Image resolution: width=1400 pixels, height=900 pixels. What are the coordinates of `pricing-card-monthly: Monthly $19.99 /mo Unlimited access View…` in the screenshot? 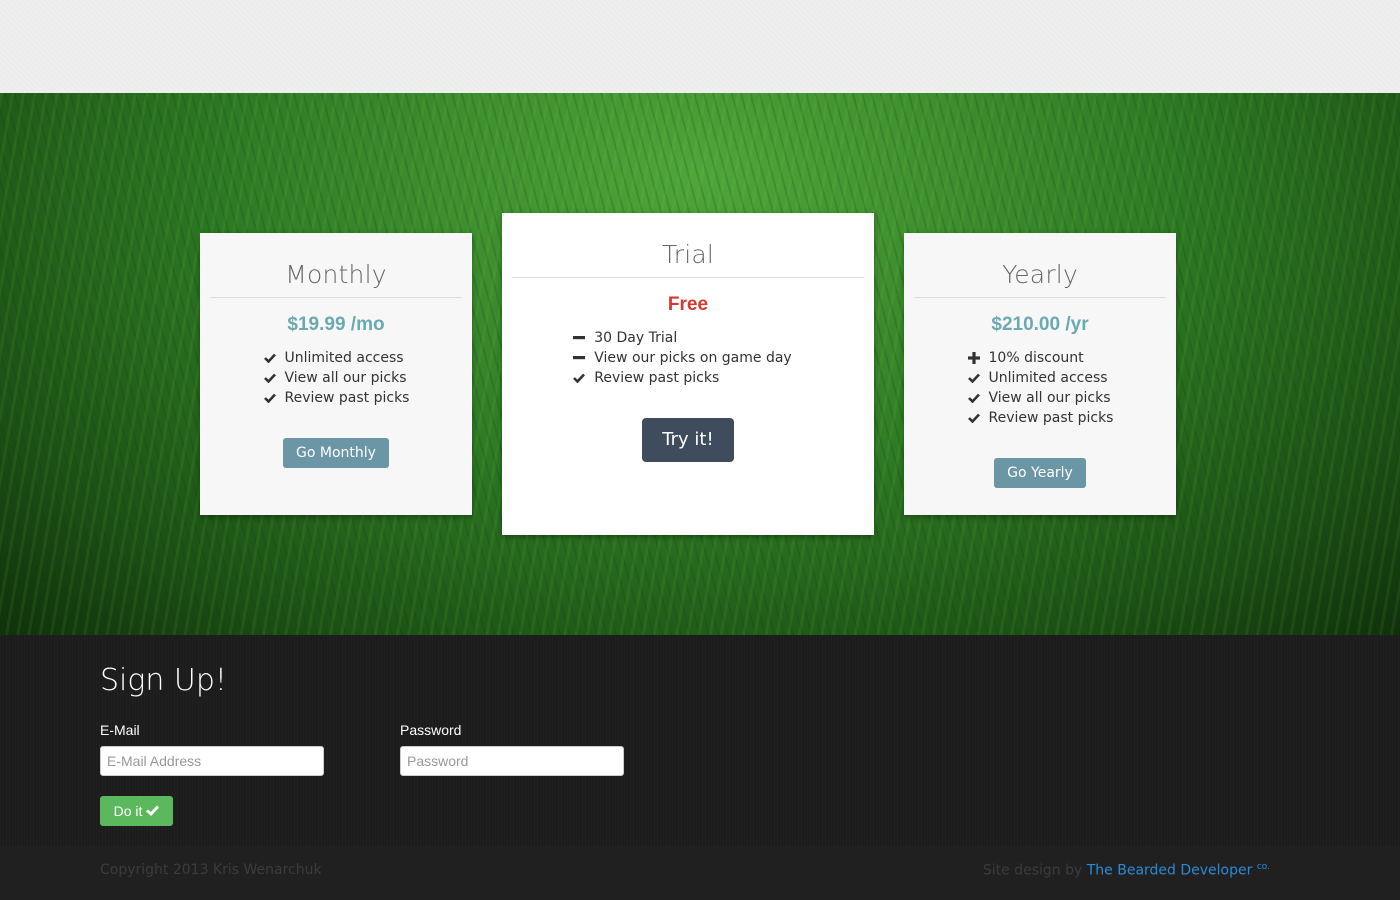 It's located at (336, 374).